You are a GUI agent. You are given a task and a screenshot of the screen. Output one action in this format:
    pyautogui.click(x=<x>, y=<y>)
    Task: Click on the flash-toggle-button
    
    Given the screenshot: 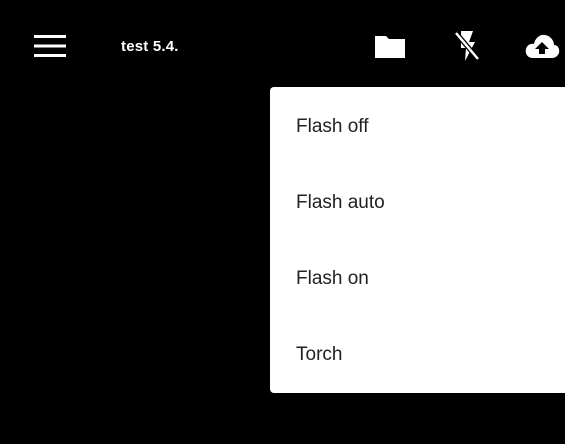 What is the action you would take?
    pyautogui.click(x=467, y=48)
    